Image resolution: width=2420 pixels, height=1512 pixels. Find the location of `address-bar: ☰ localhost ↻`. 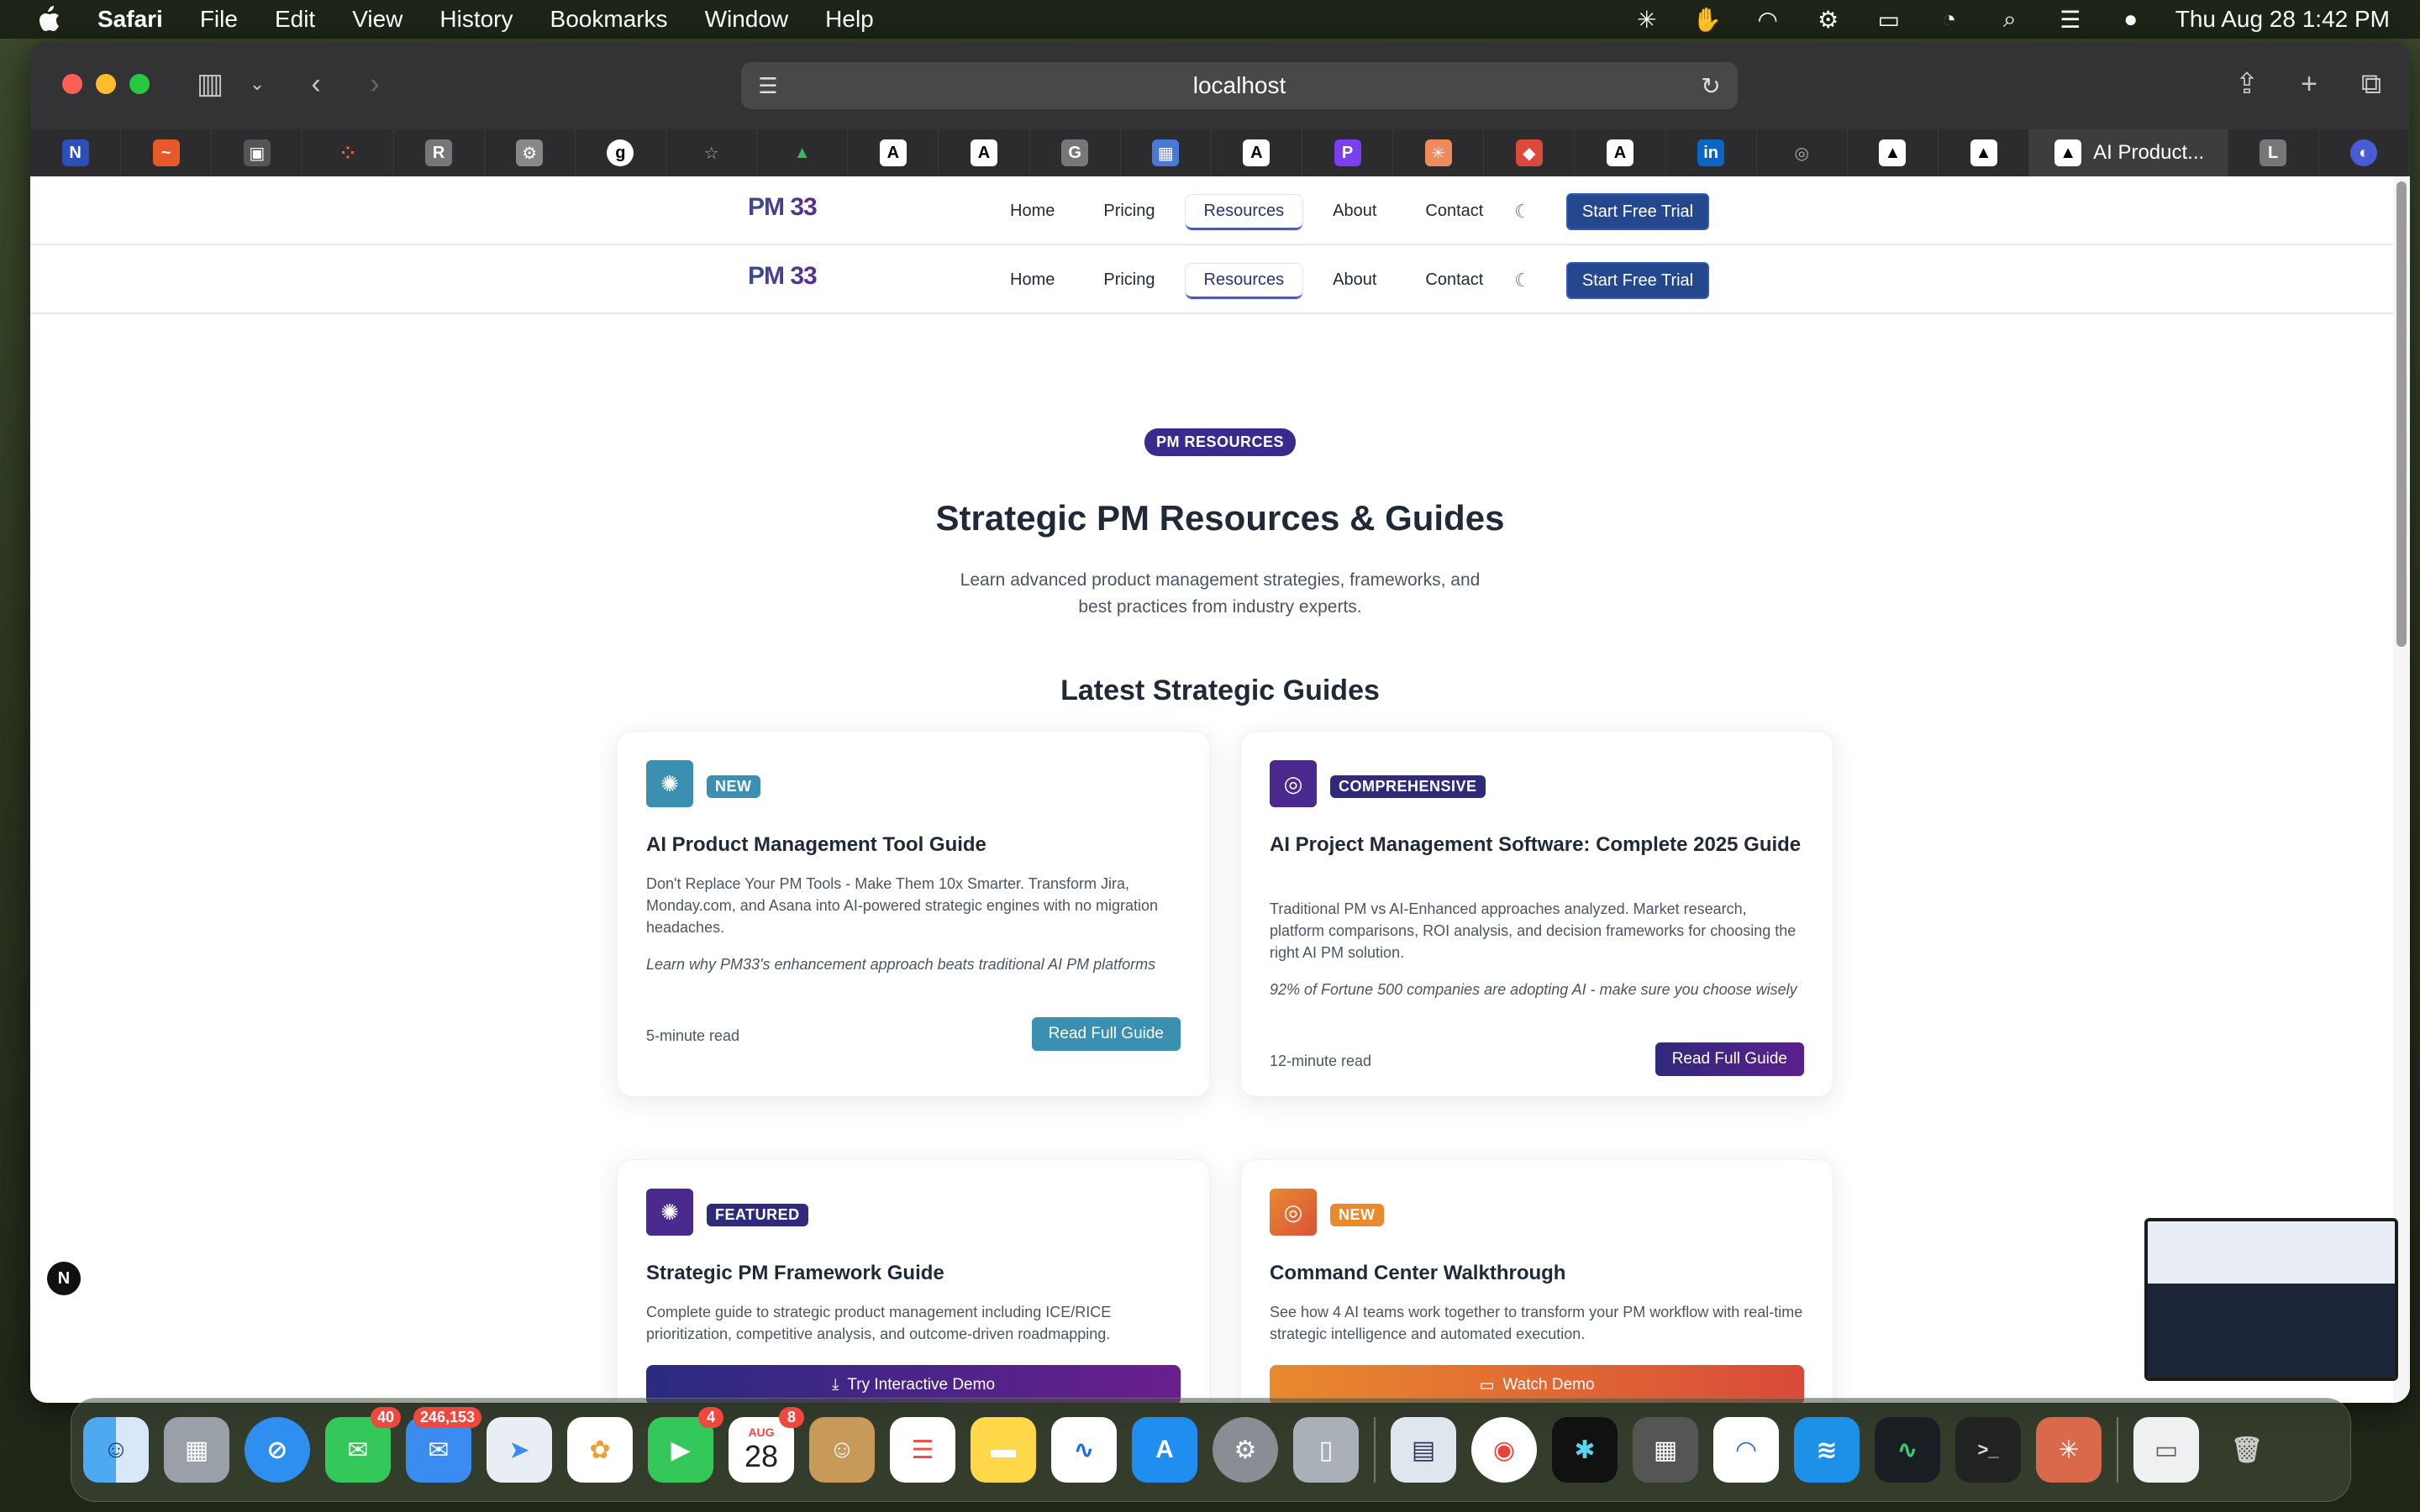

address-bar: ☰ localhost ↻ is located at coordinates (1239, 85).